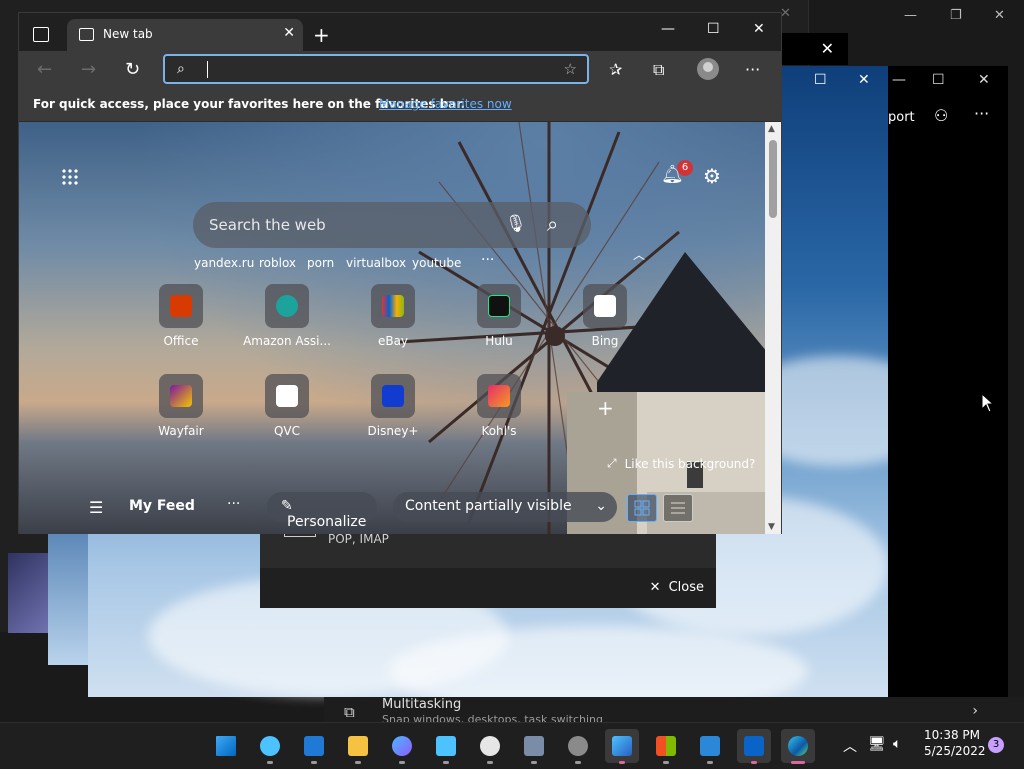  I want to click on page-settings-gear-icon: ⚙, so click(712, 176).